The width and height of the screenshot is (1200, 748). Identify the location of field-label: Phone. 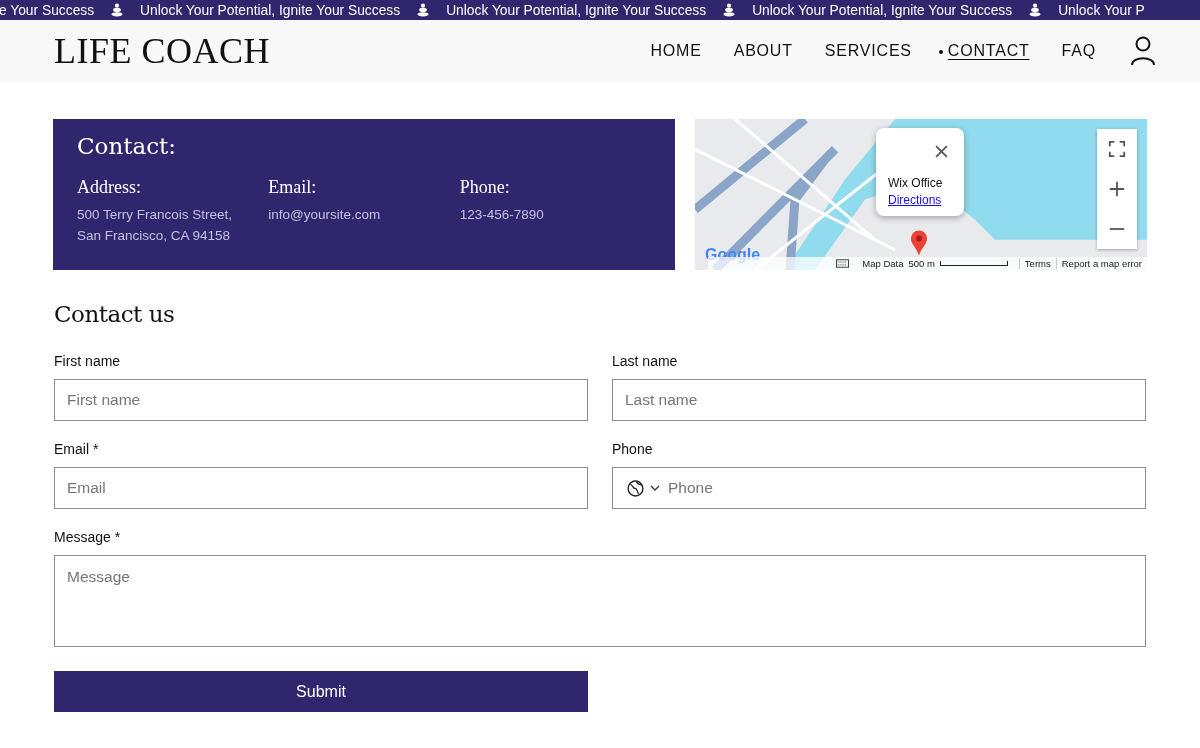
(633, 449).